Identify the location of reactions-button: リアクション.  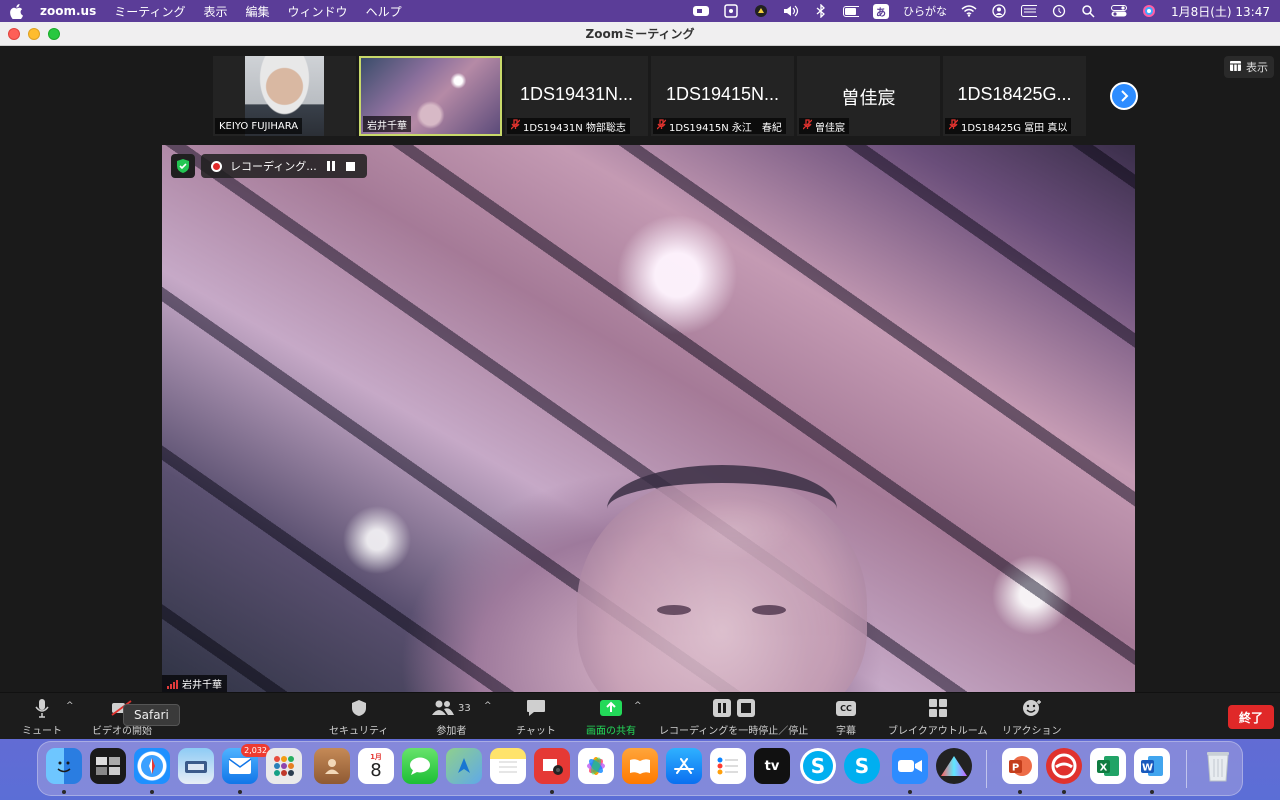
(1032, 717).